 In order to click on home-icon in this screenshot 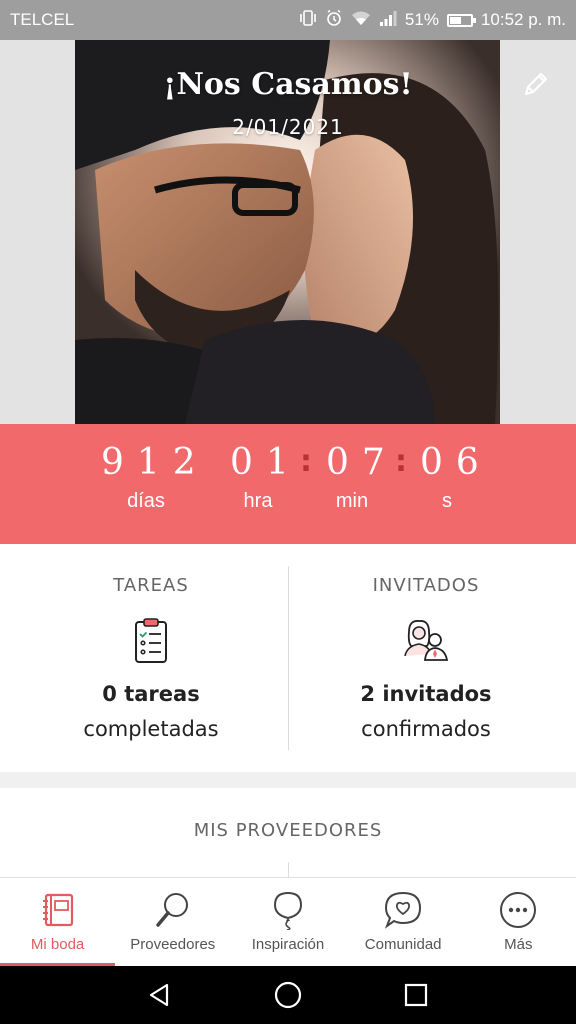, I will do `click(288, 995)`.